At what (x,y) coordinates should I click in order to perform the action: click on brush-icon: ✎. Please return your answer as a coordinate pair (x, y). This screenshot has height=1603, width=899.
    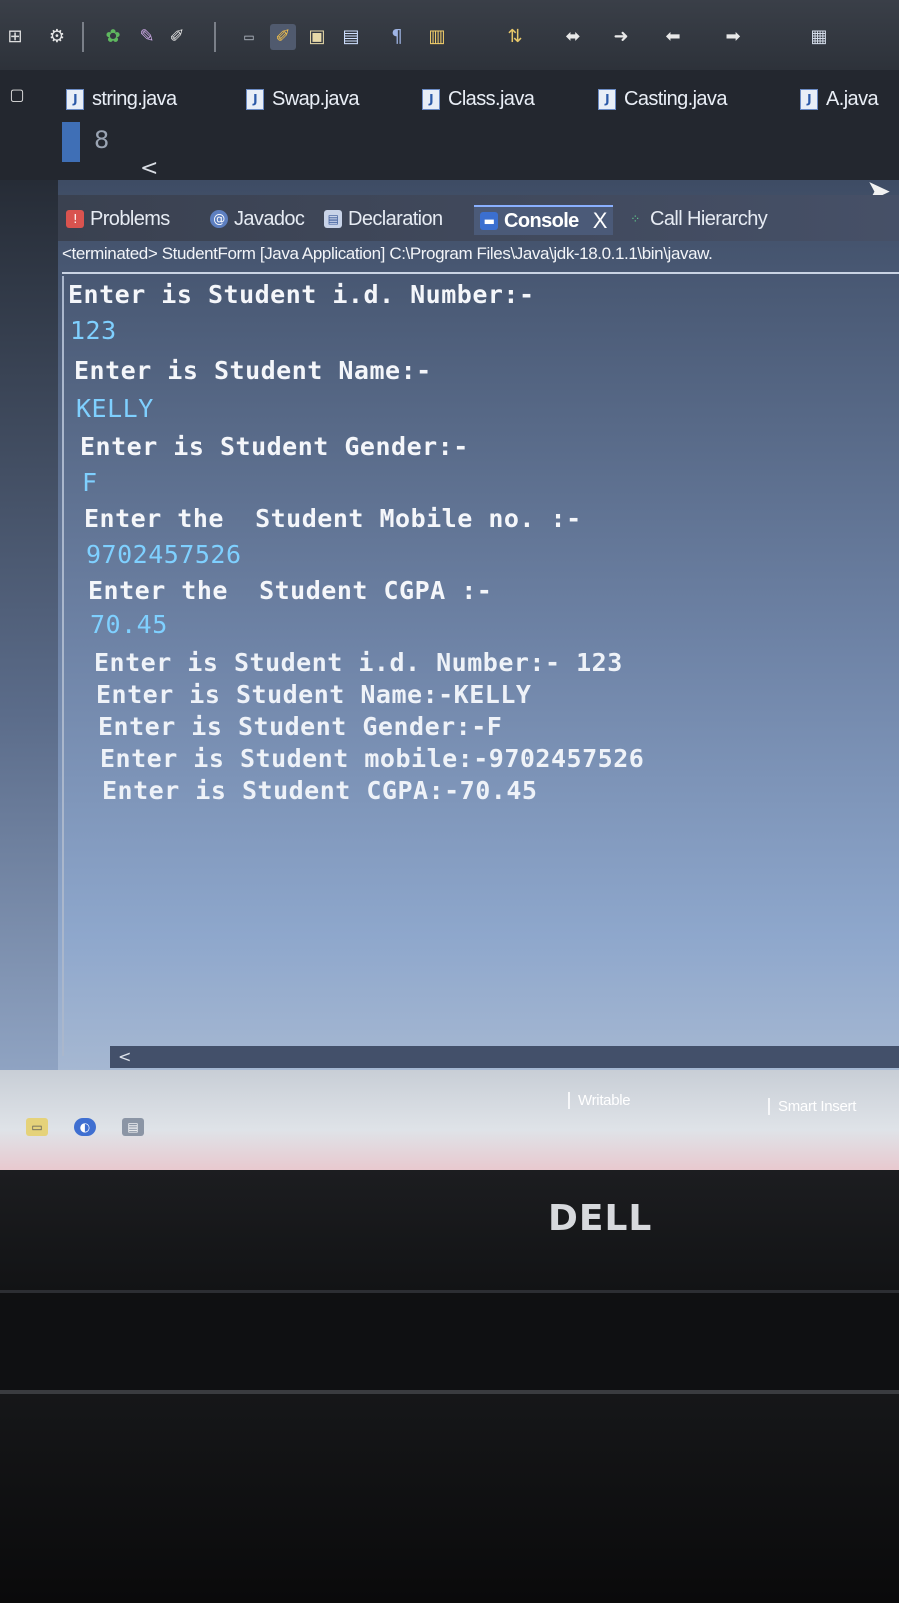
    Looking at the image, I should click on (147, 37).